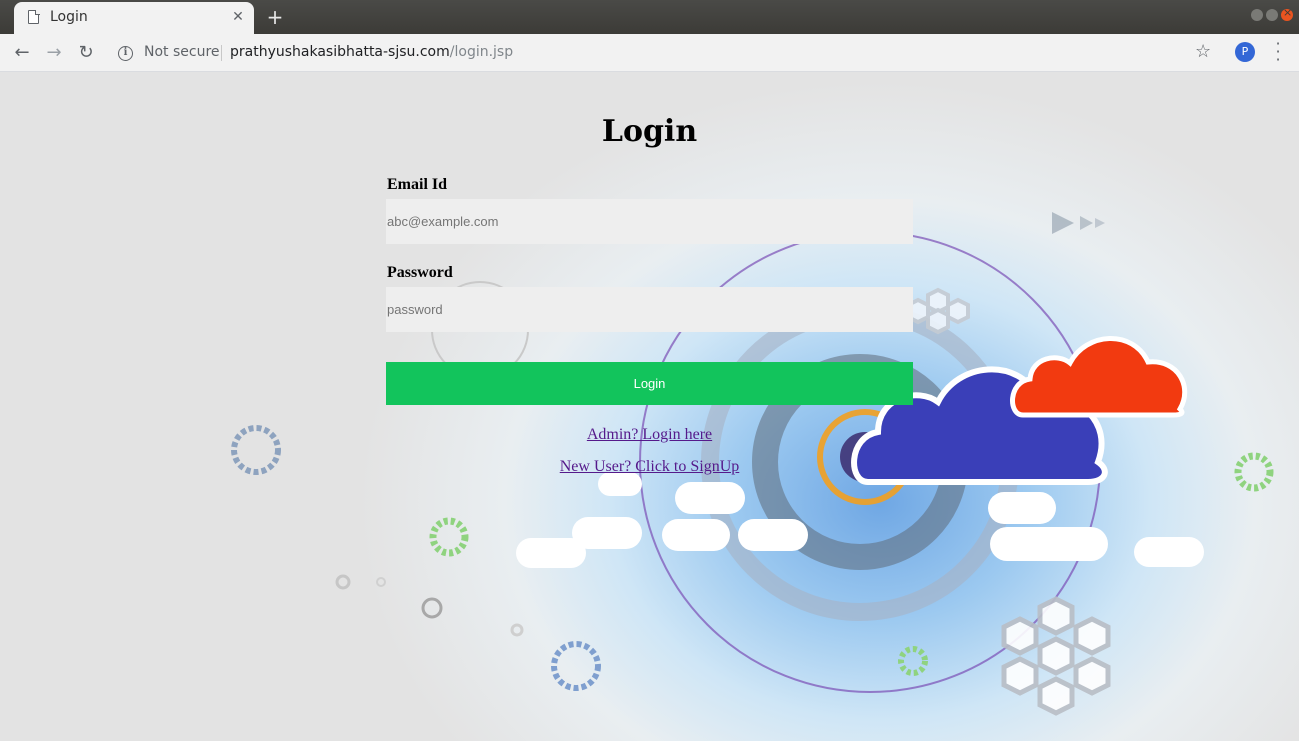 The image size is (1299, 741). What do you see at coordinates (913, 661) in the screenshot?
I see `green-gear-bottom` at bounding box center [913, 661].